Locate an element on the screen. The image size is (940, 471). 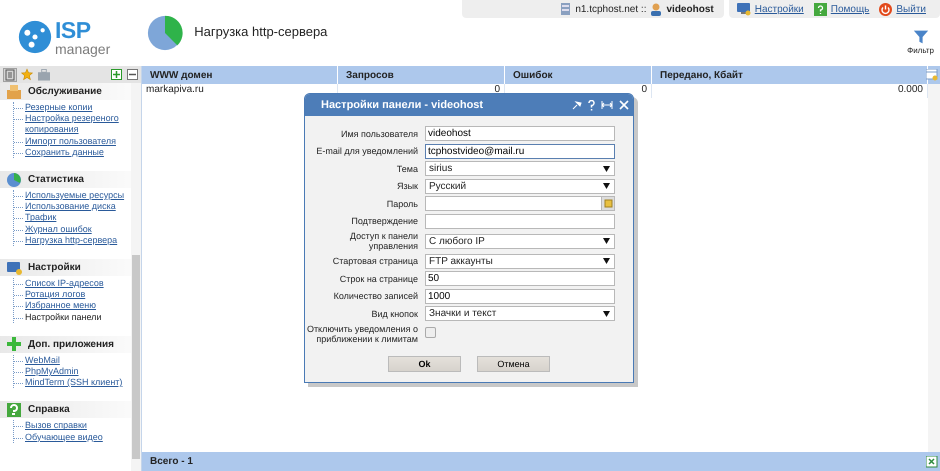
section-title: Доп. приложения is located at coordinates (71, 344).